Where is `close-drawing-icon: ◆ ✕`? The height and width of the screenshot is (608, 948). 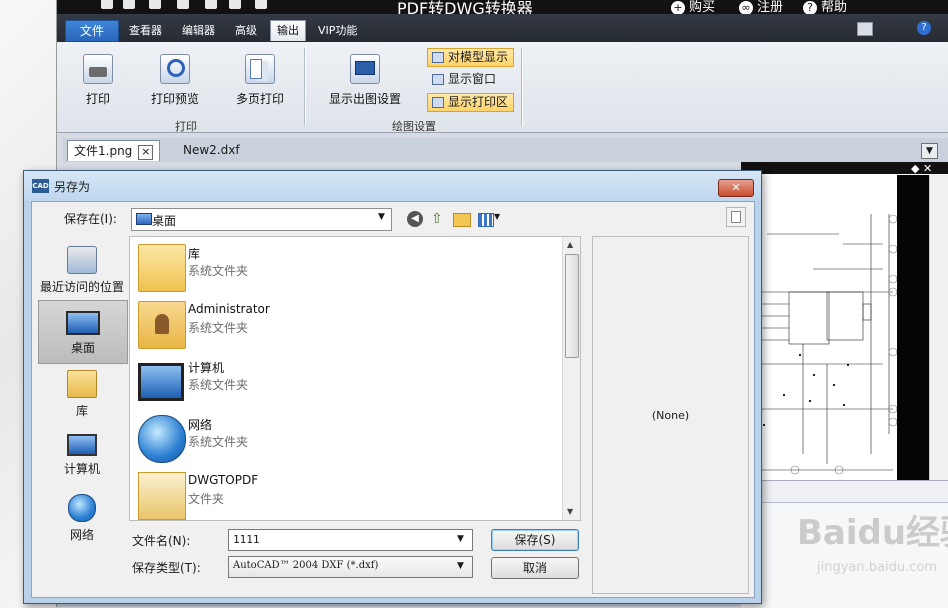
close-drawing-icon: ◆ ✕ is located at coordinates (921, 168).